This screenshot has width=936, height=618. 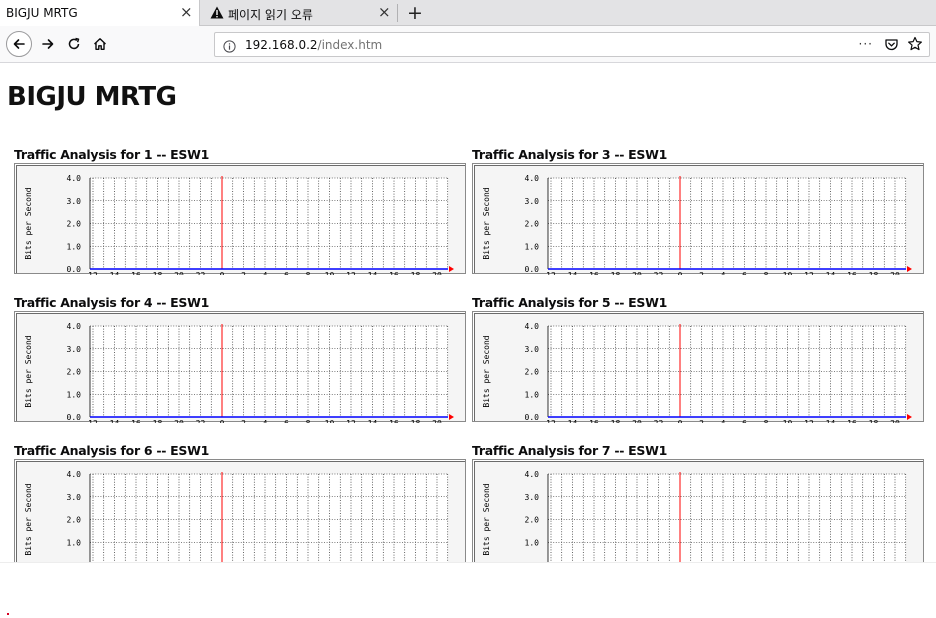 I want to click on tab-page-read-error: 페이지 읽기 오류 ×, so click(x=298, y=13).